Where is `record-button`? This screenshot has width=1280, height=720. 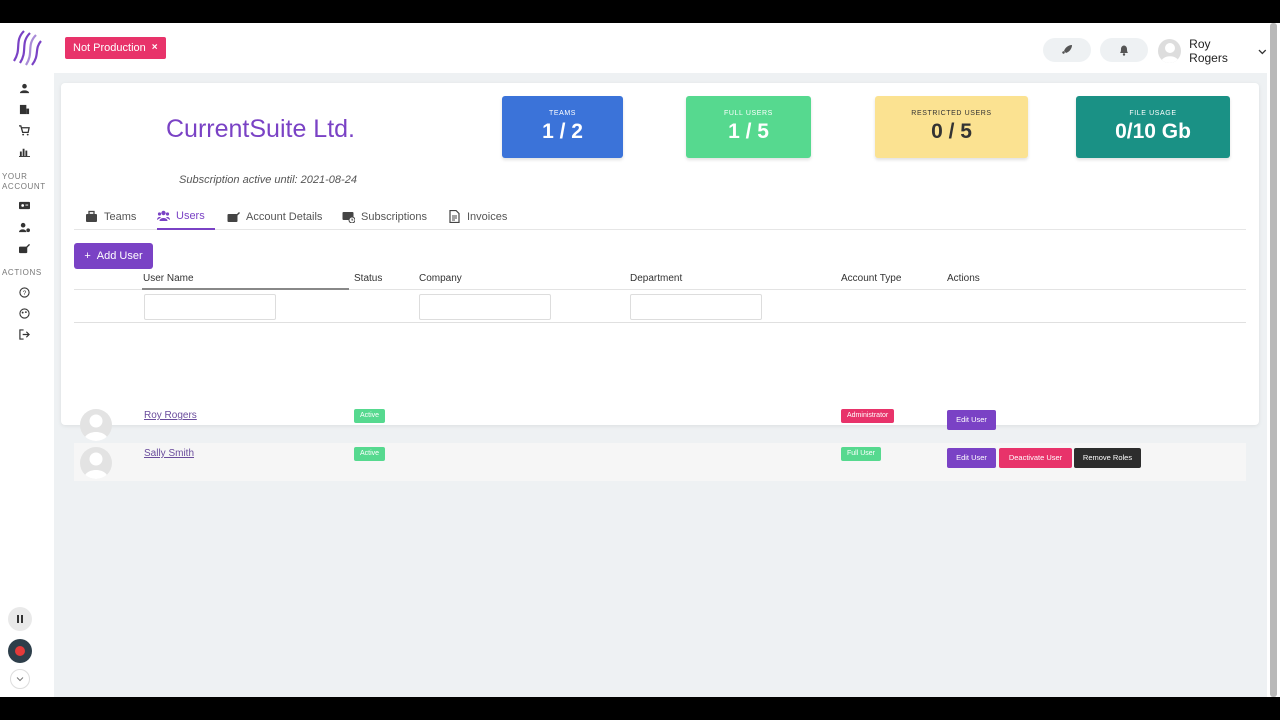 record-button is located at coordinates (20, 651).